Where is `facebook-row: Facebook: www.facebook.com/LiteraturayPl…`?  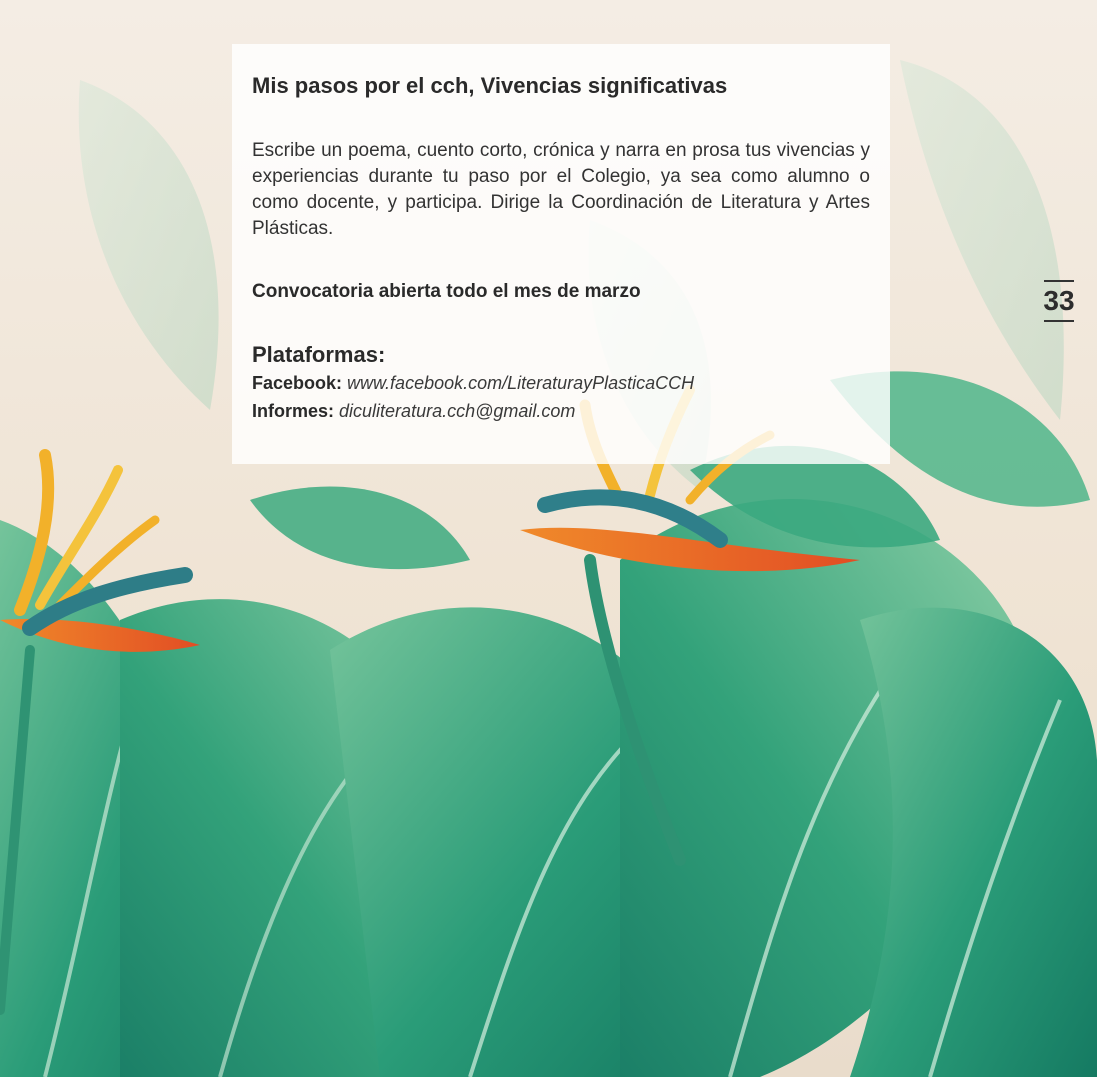
facebook-row: Facebook: www.facebook.com/LiteraturayPl… is located at coordinates (561, 383).